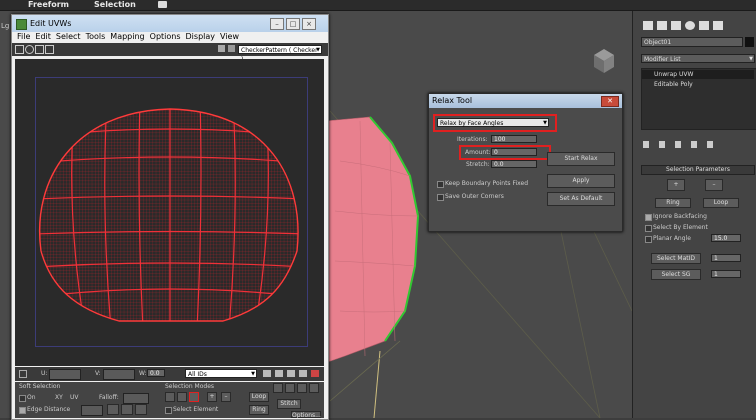 The image size is (756, 420). What do you see at coordinates (278, 388) in the screenshot?
I see `align-button` at bounding box center [278, 388].